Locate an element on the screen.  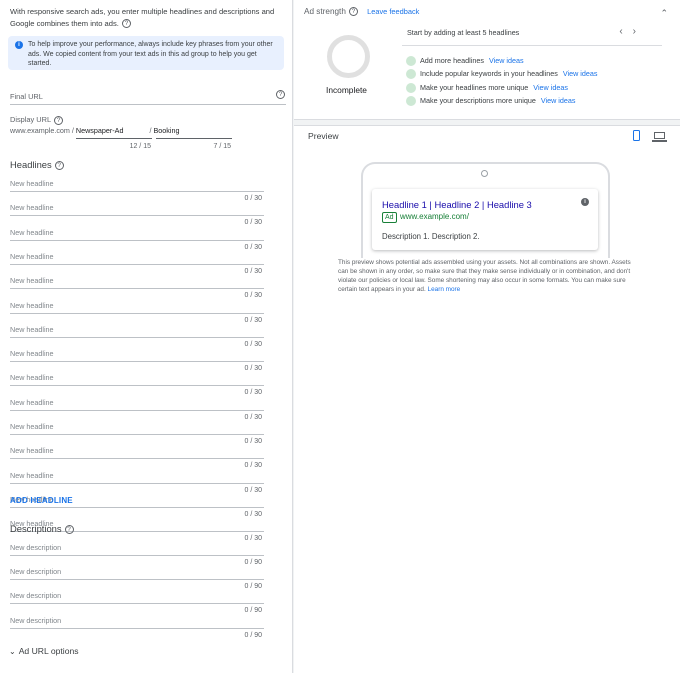
learn-more-link: Learn more is located at coordinates (444, 289).